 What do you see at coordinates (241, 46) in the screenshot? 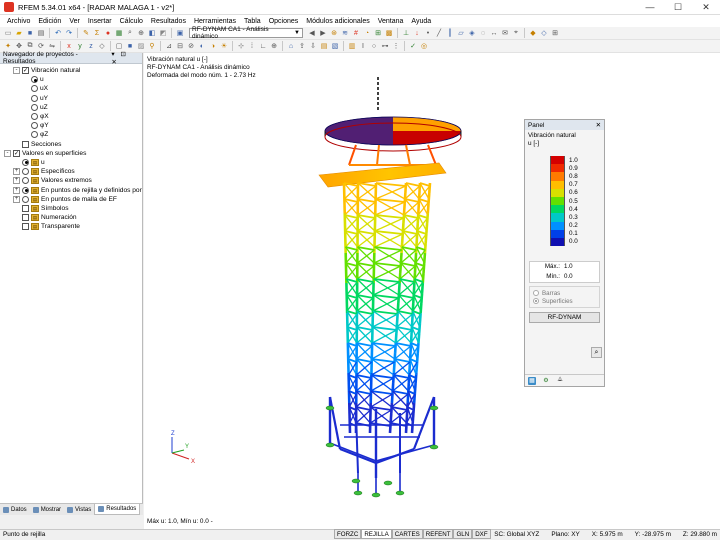
I see `snap-icon: ⊹` at bounding box center [241, 46].